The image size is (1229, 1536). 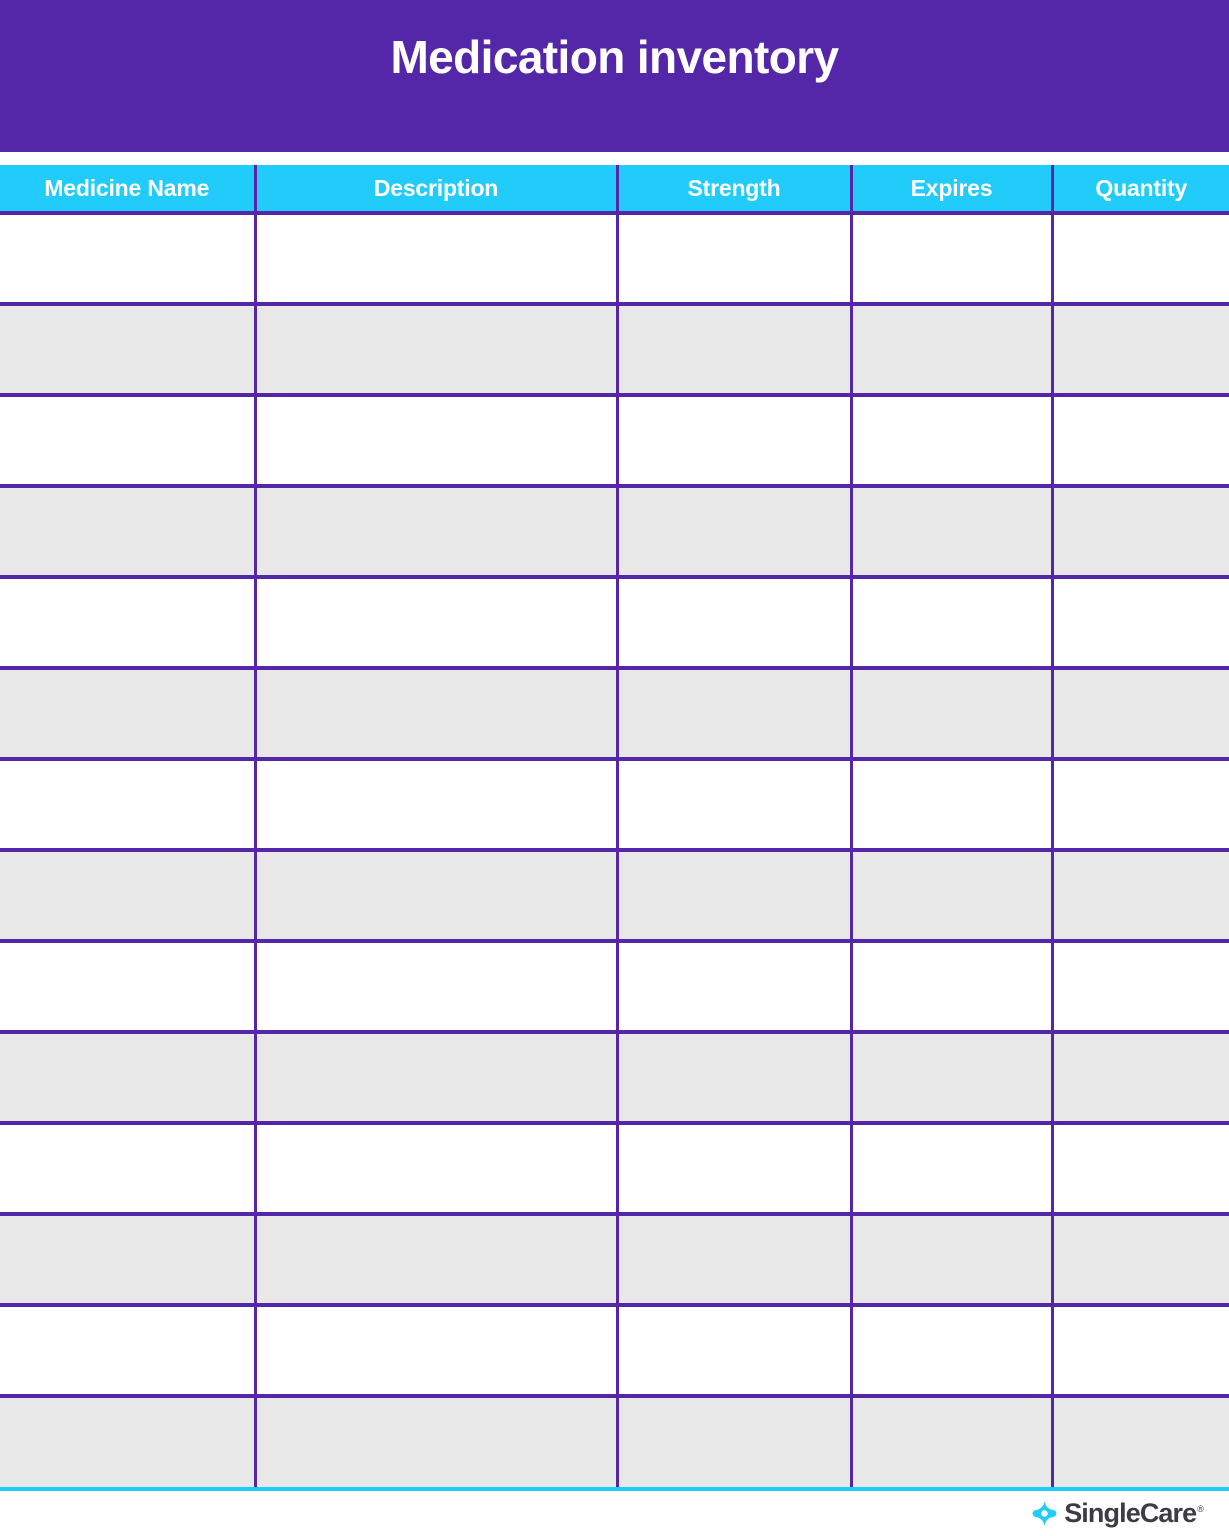 What do you see at coordinates (1139, 190) in the screenshot?
I see `column-header-quantity: Quantity` at bounding box center [1139, 190].